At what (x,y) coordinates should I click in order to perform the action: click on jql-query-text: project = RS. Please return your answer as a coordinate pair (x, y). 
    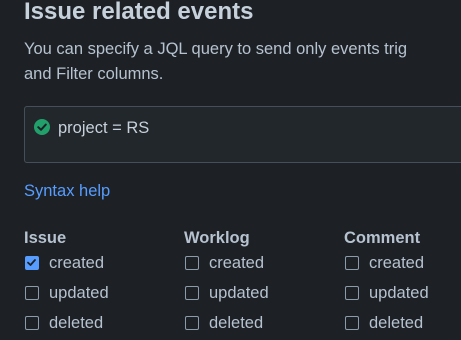
    Looking at the image, I should click on (103, 128).